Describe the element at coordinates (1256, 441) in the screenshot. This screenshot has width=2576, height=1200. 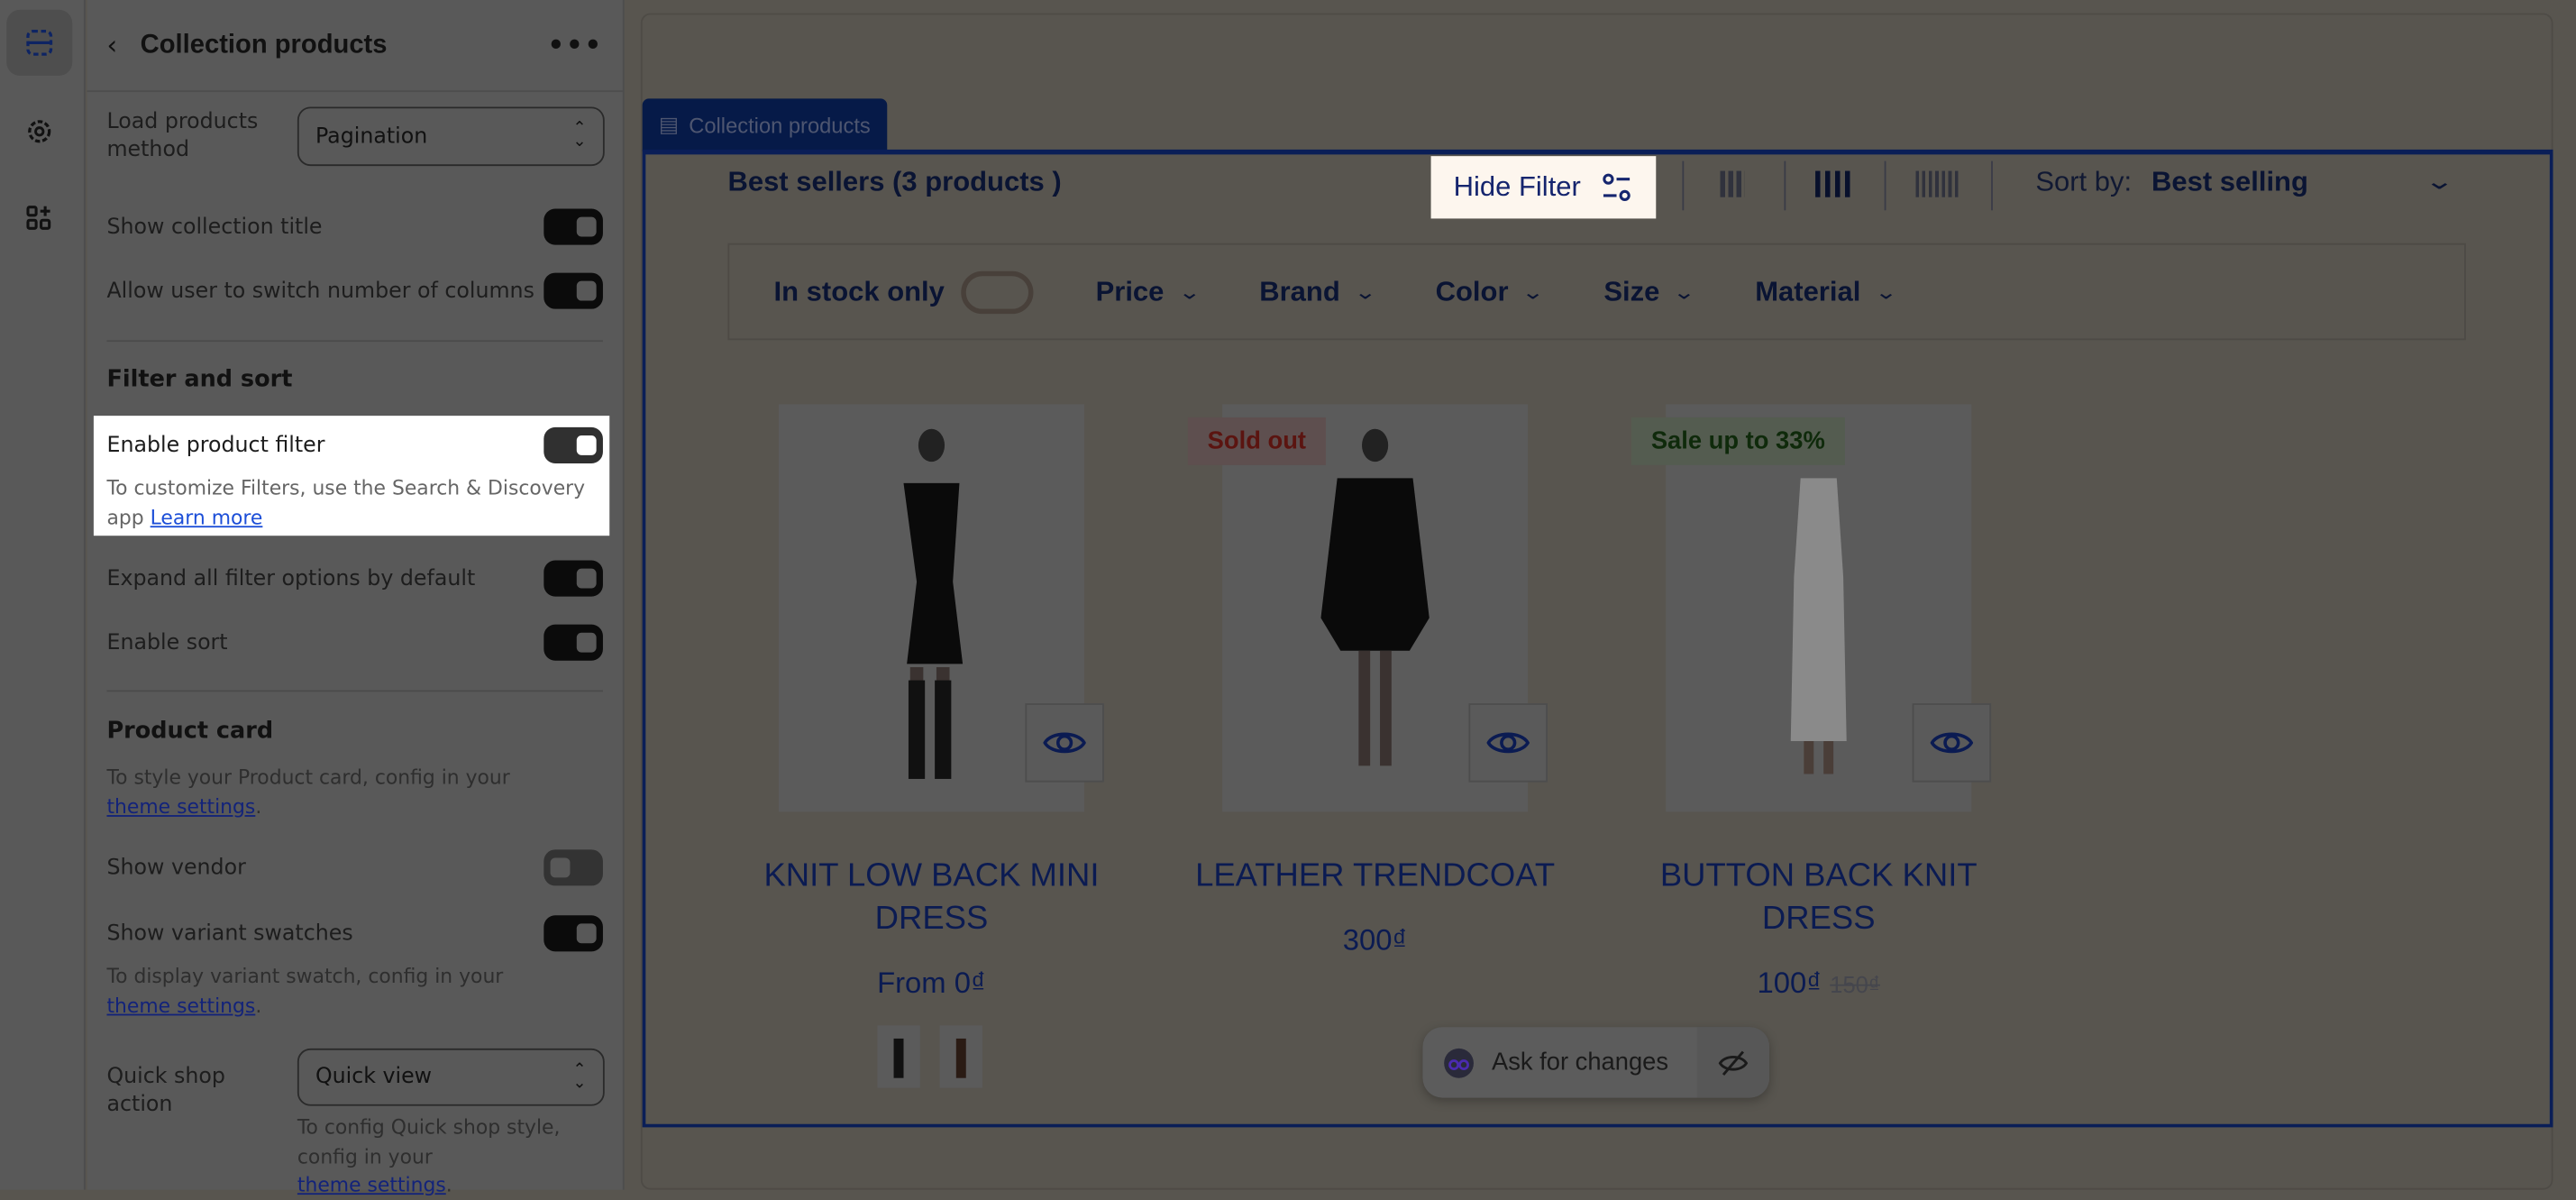
I see `sold-out-badge: Sold out` at that location.